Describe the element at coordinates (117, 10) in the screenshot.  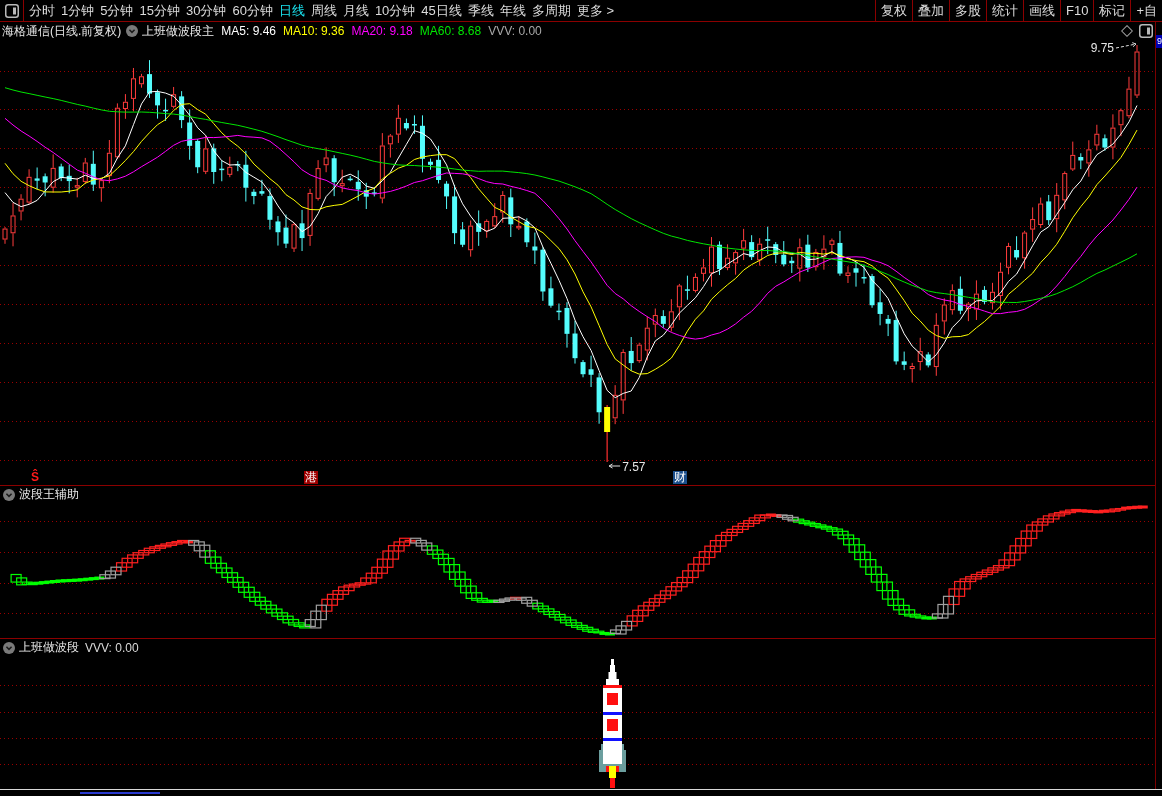
I see `period-tab: 5分钟` at that location.